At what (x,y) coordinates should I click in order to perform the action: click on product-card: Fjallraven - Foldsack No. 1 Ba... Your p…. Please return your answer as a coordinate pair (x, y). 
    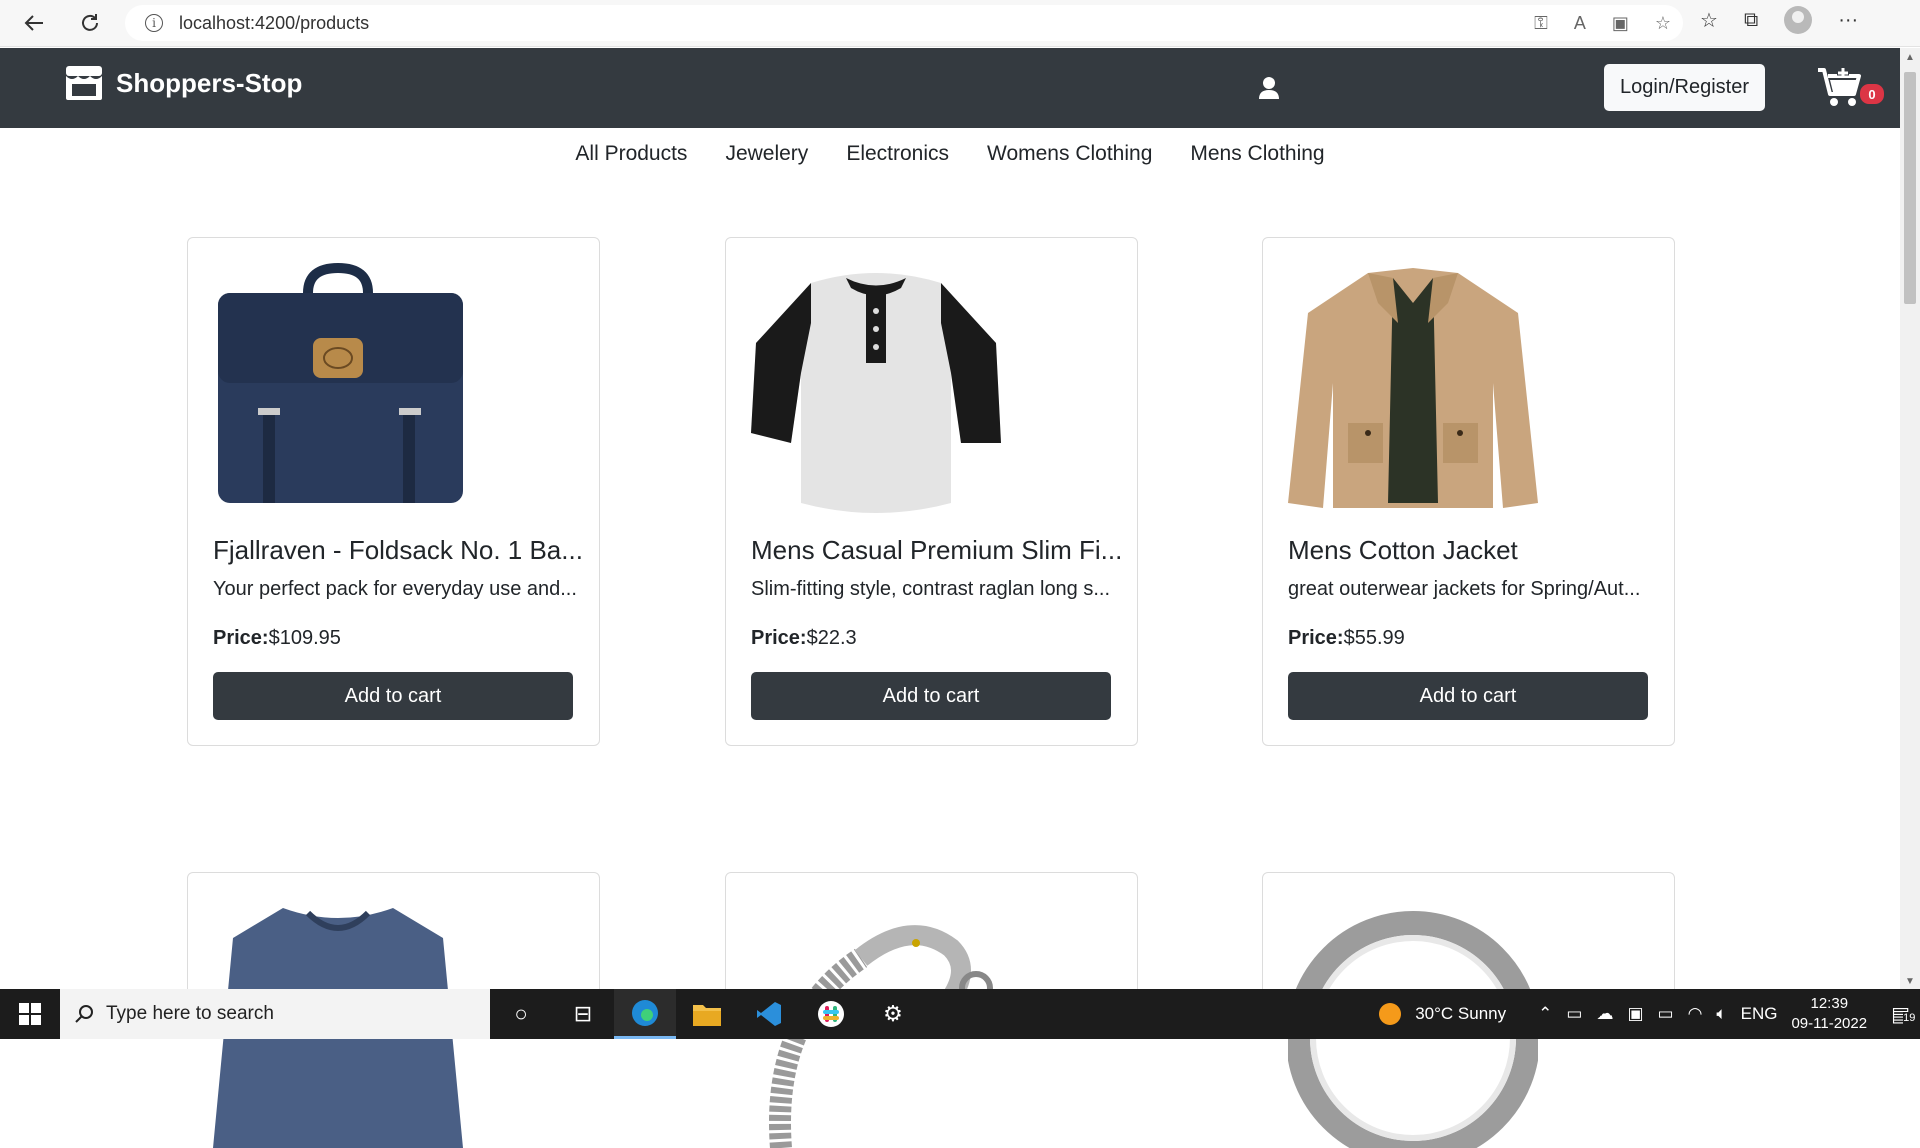
    Looking at the image, I should click on (393, 491).